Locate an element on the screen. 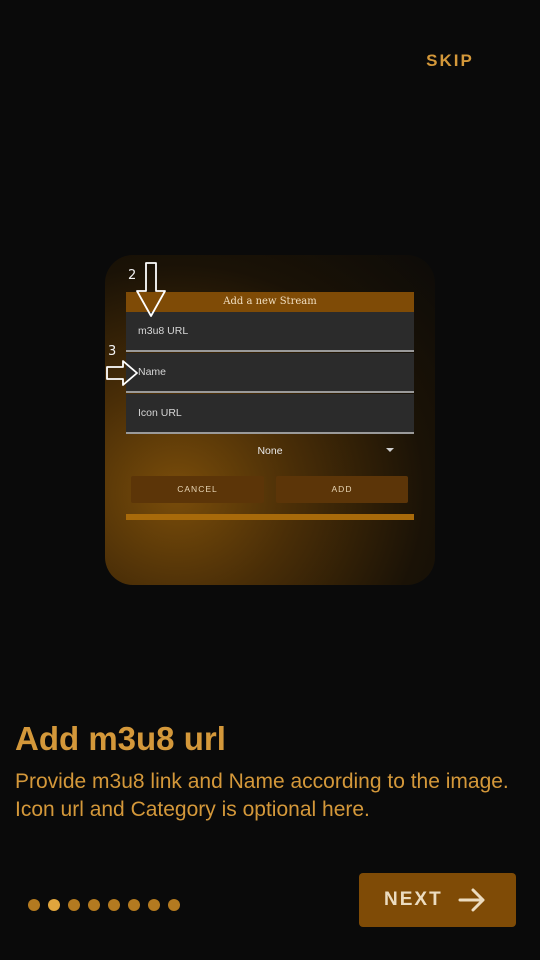 The height and width of the screenshot is (960, 540). add-button-preview: ADD is located at coordinates (342, 489).